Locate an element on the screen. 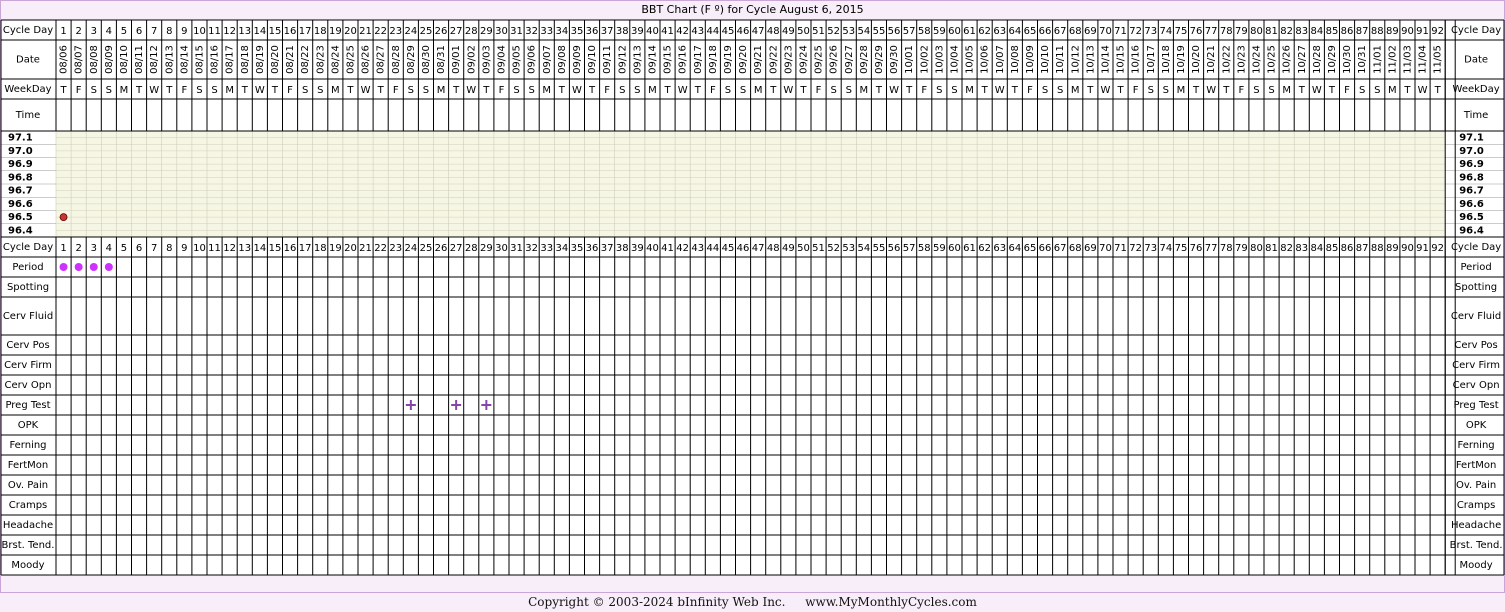 The width and height of the screenshot is (1505, 612). cycle-day-number: 69 is located at coordinates (1090, 31).